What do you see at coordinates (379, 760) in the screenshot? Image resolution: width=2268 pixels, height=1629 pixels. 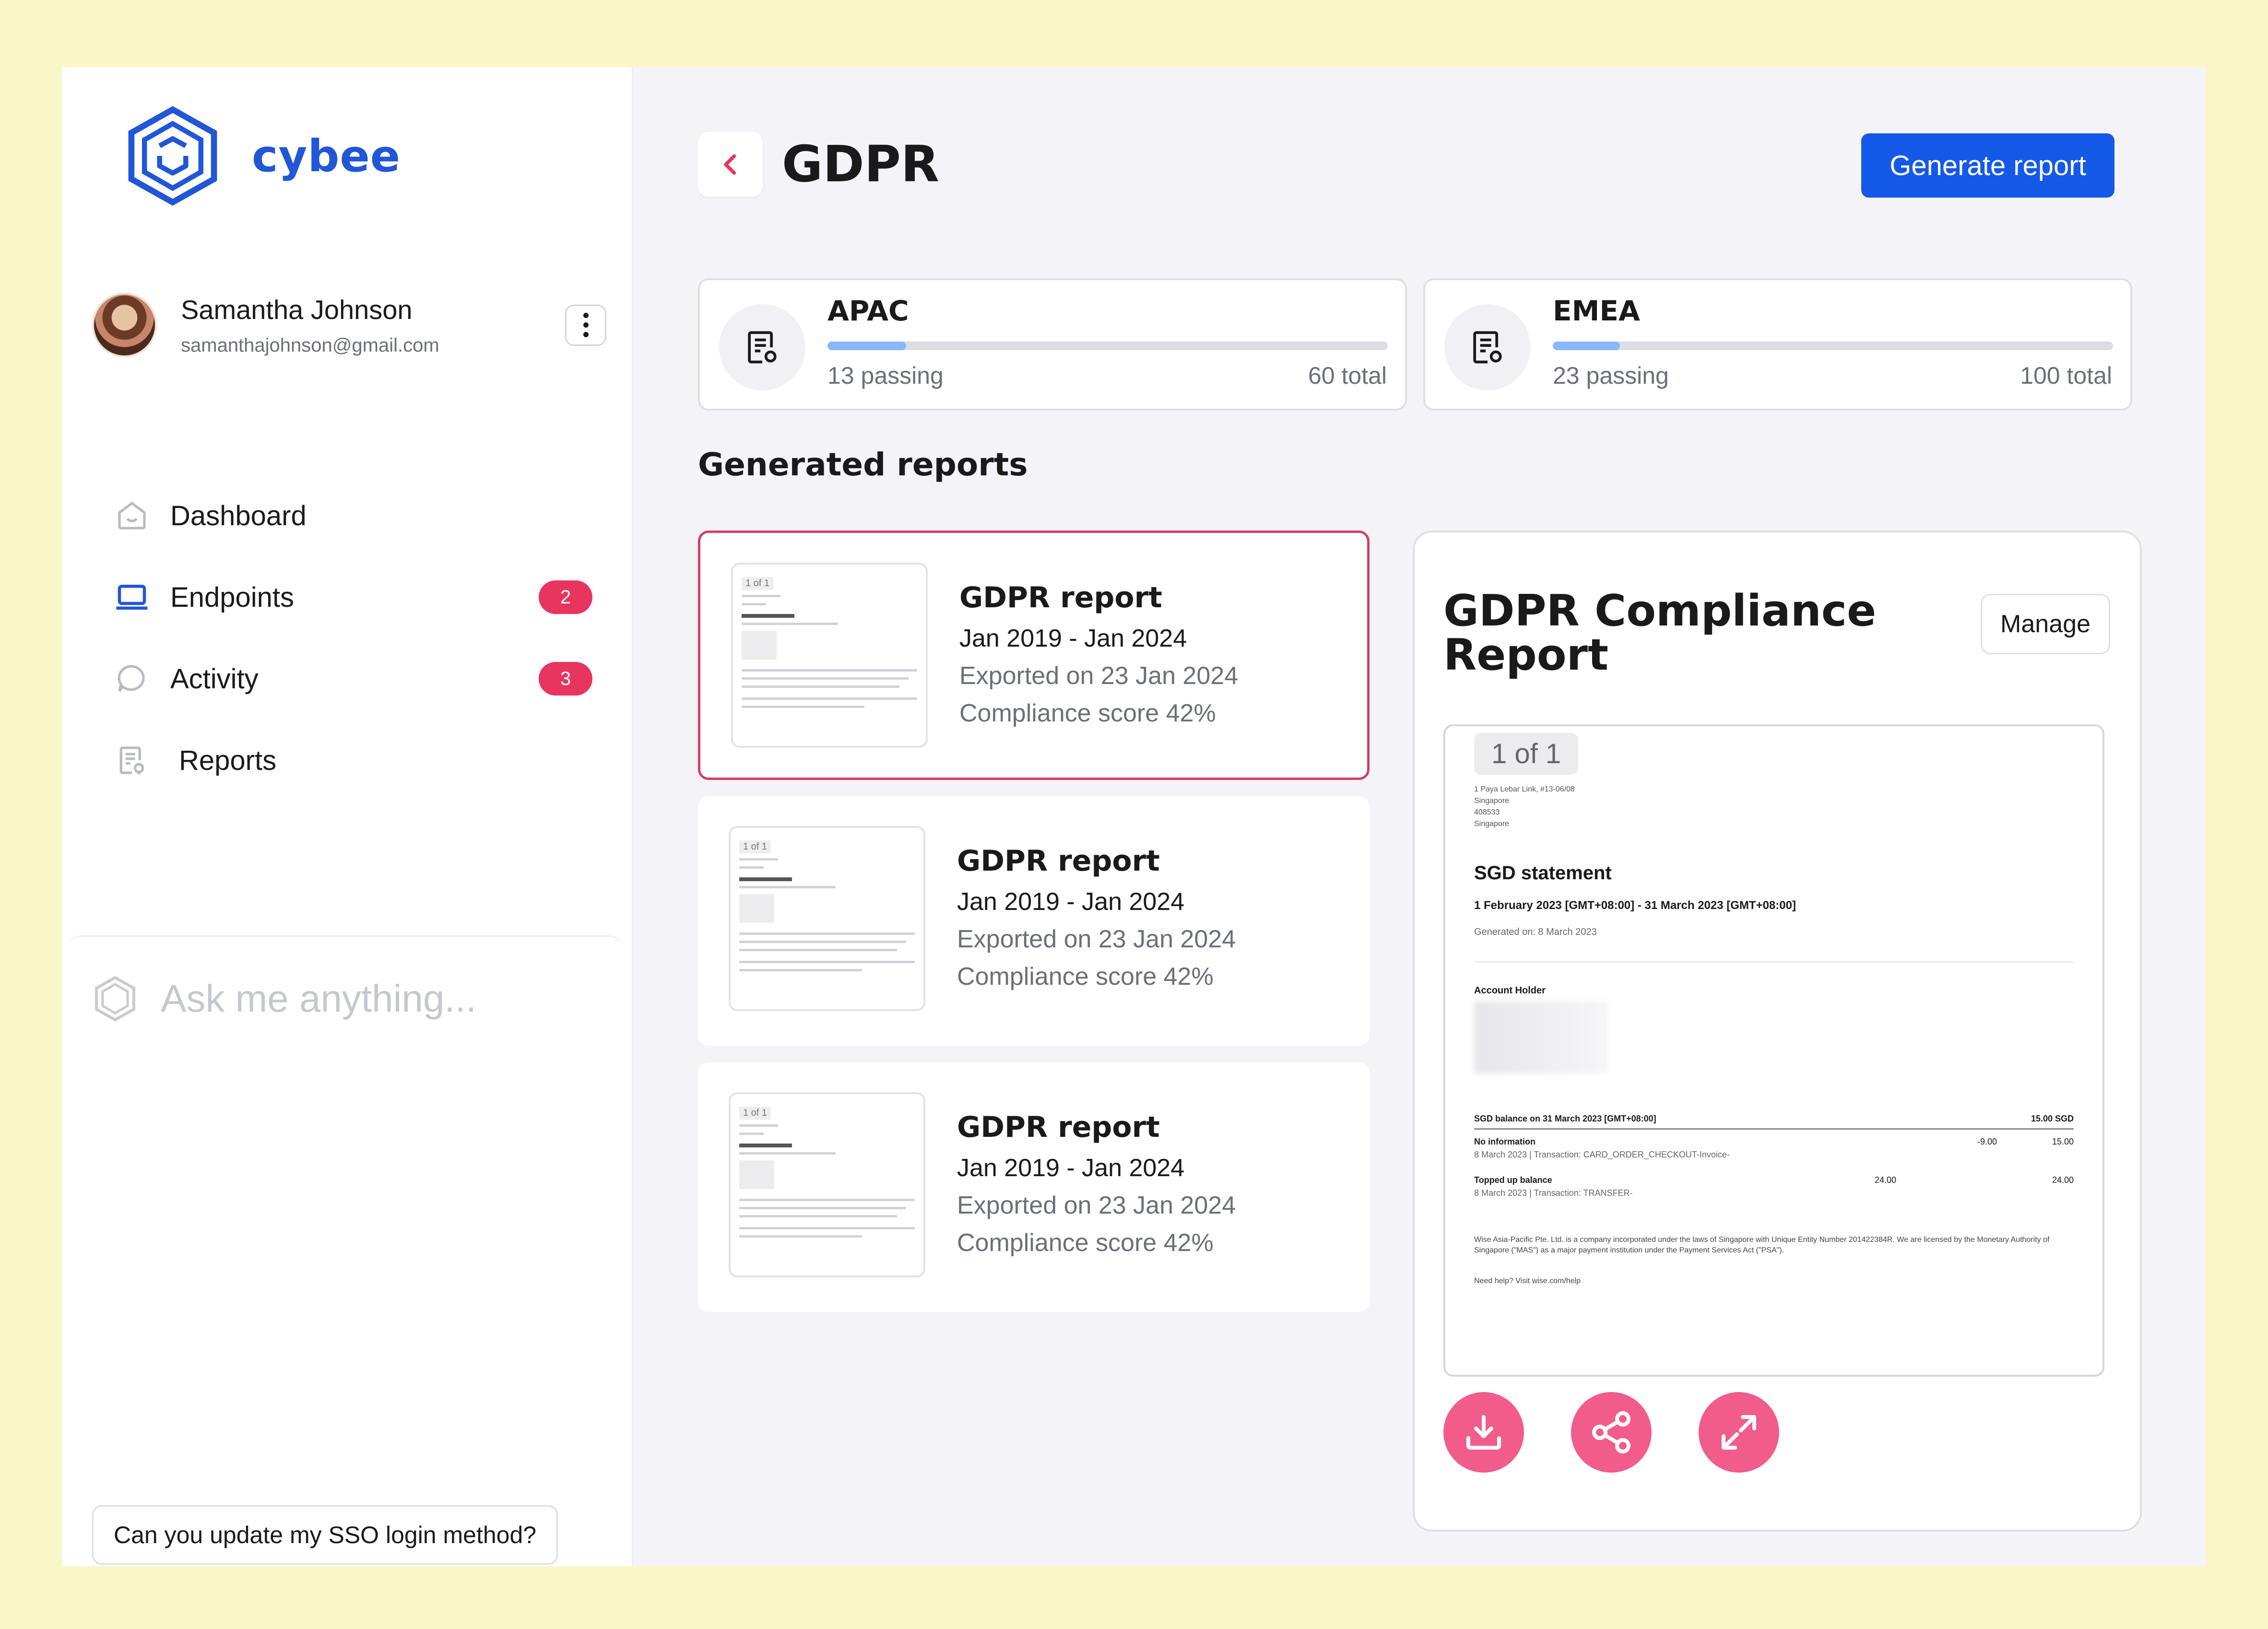 I see `sidebar-item-reports: Reports` at bounding box center [379, 760].